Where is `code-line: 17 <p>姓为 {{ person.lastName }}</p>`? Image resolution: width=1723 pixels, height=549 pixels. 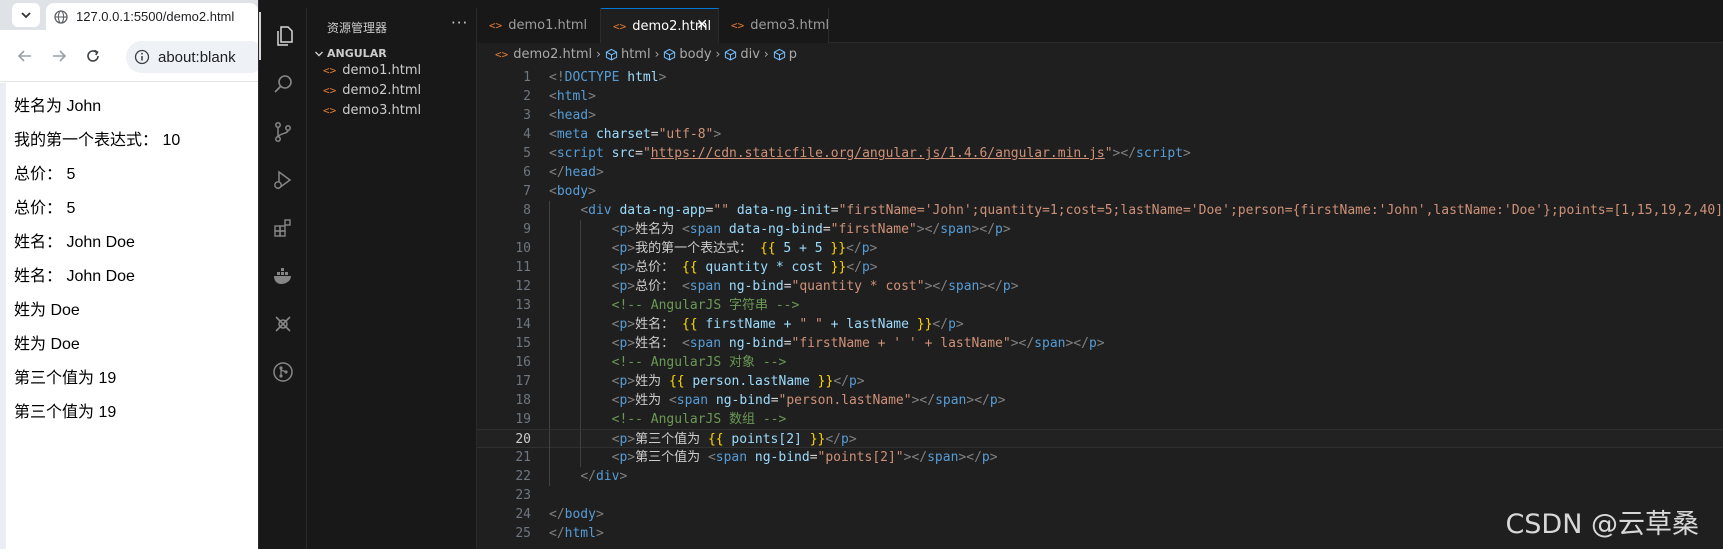 code-line: 17 <p>姓为 {{ person.lastName }}</p> is located at coordinates (1100, 381).